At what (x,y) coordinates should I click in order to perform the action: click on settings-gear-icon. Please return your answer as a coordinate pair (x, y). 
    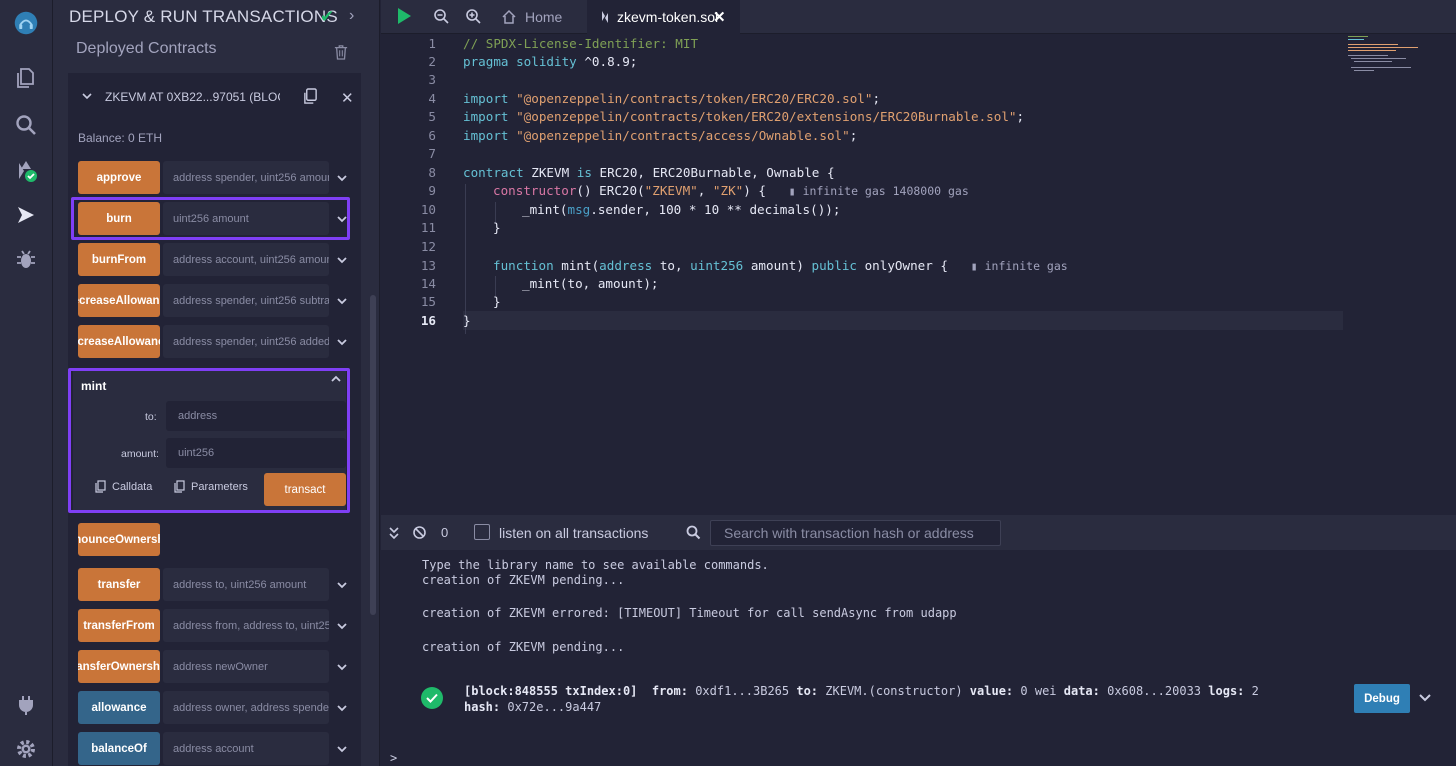
    Looking at the image, I should click on (26, 749).